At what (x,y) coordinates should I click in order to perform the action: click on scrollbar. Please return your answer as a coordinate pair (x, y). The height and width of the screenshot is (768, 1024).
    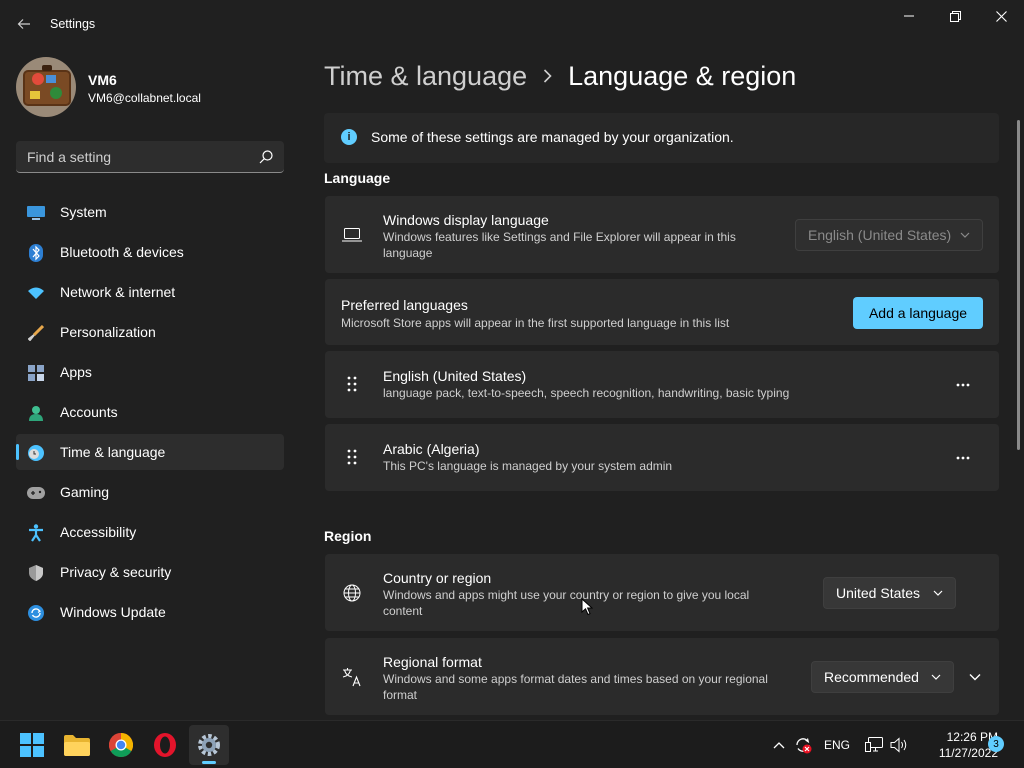
    Looking at the image, I should click on (1018, 285).